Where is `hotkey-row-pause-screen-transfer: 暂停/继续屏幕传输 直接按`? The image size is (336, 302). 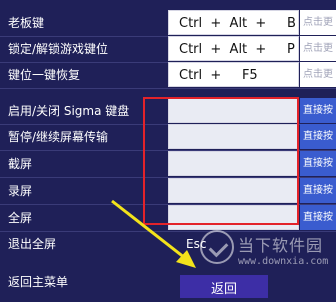
hotkey-row-pause-screen-transfer: 暂停/继续屏幕传输 直接按 is located at coordinates (168, 137).